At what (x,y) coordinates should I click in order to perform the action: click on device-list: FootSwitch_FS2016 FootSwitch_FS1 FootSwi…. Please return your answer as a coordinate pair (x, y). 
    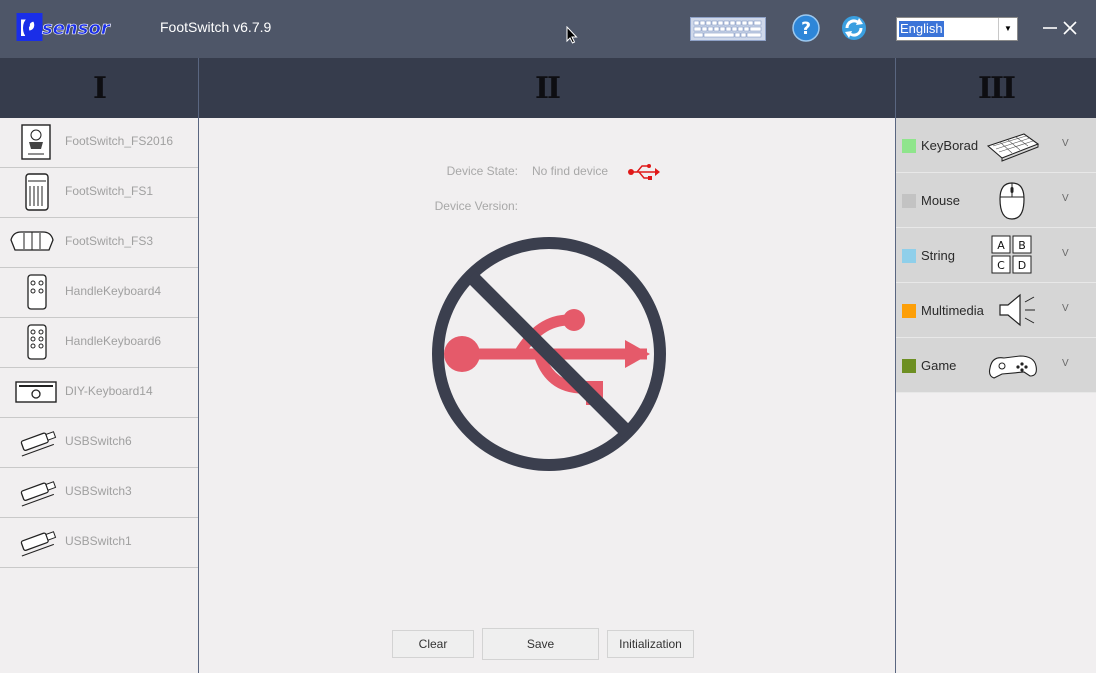
    Looking at the image, I should click on (99, 343).